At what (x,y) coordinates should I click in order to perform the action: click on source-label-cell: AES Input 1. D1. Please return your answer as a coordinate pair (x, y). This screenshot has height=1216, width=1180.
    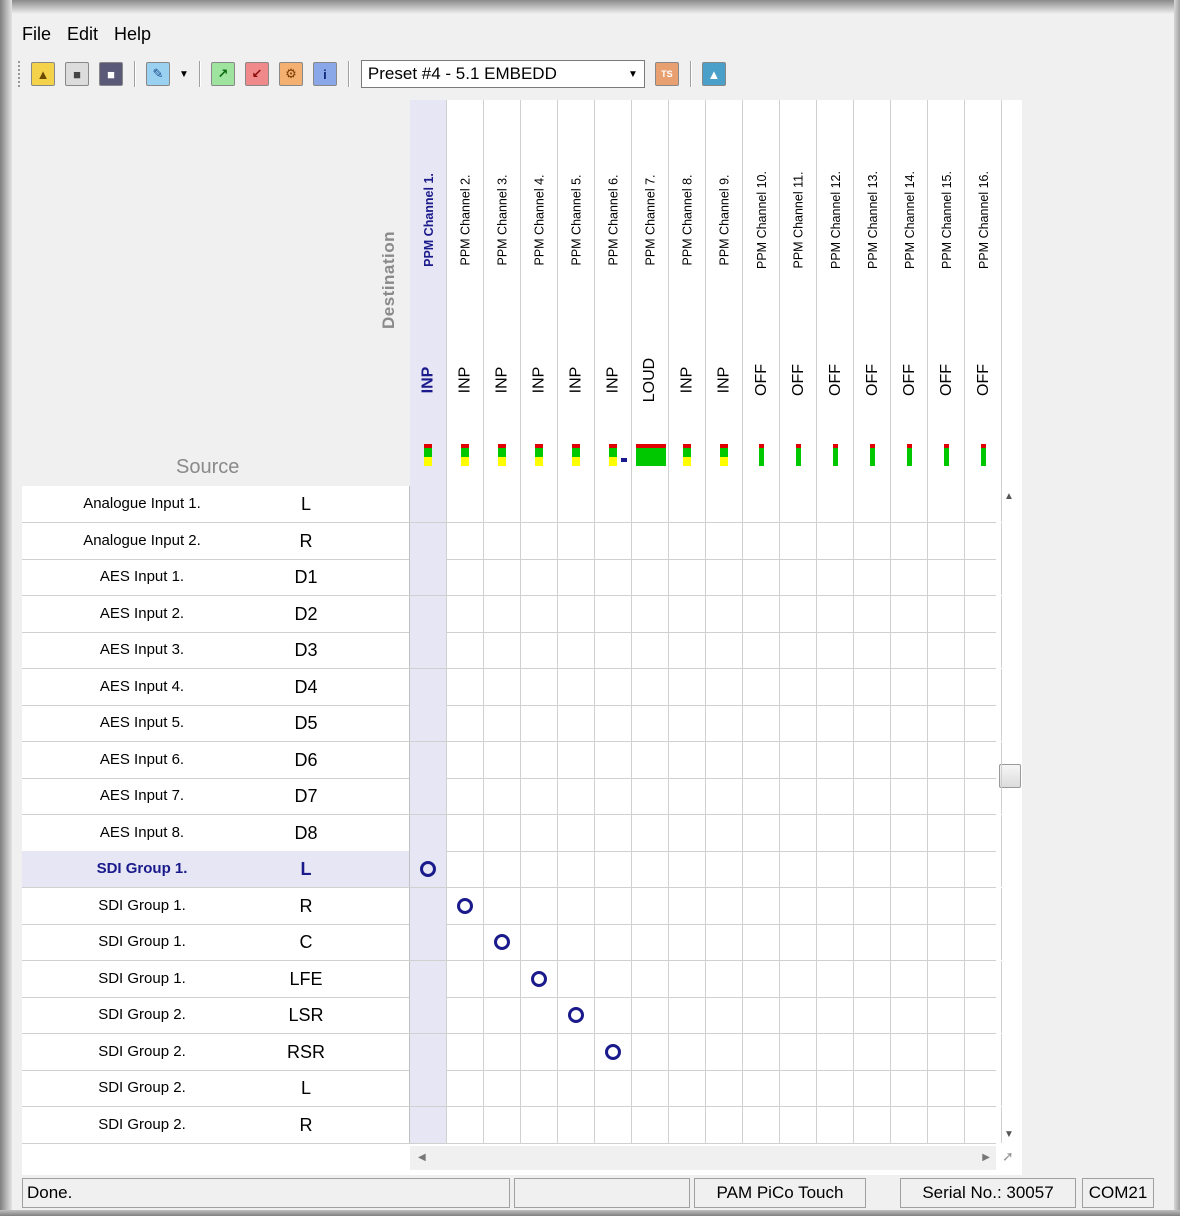
    Looking at the image, I should click on (216, 577).